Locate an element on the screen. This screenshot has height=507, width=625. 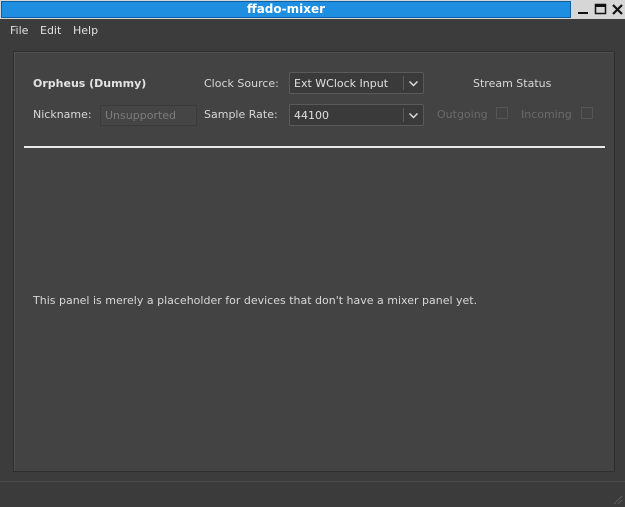
stream-status-title: Stream Status is located at coordinates (512, 83).